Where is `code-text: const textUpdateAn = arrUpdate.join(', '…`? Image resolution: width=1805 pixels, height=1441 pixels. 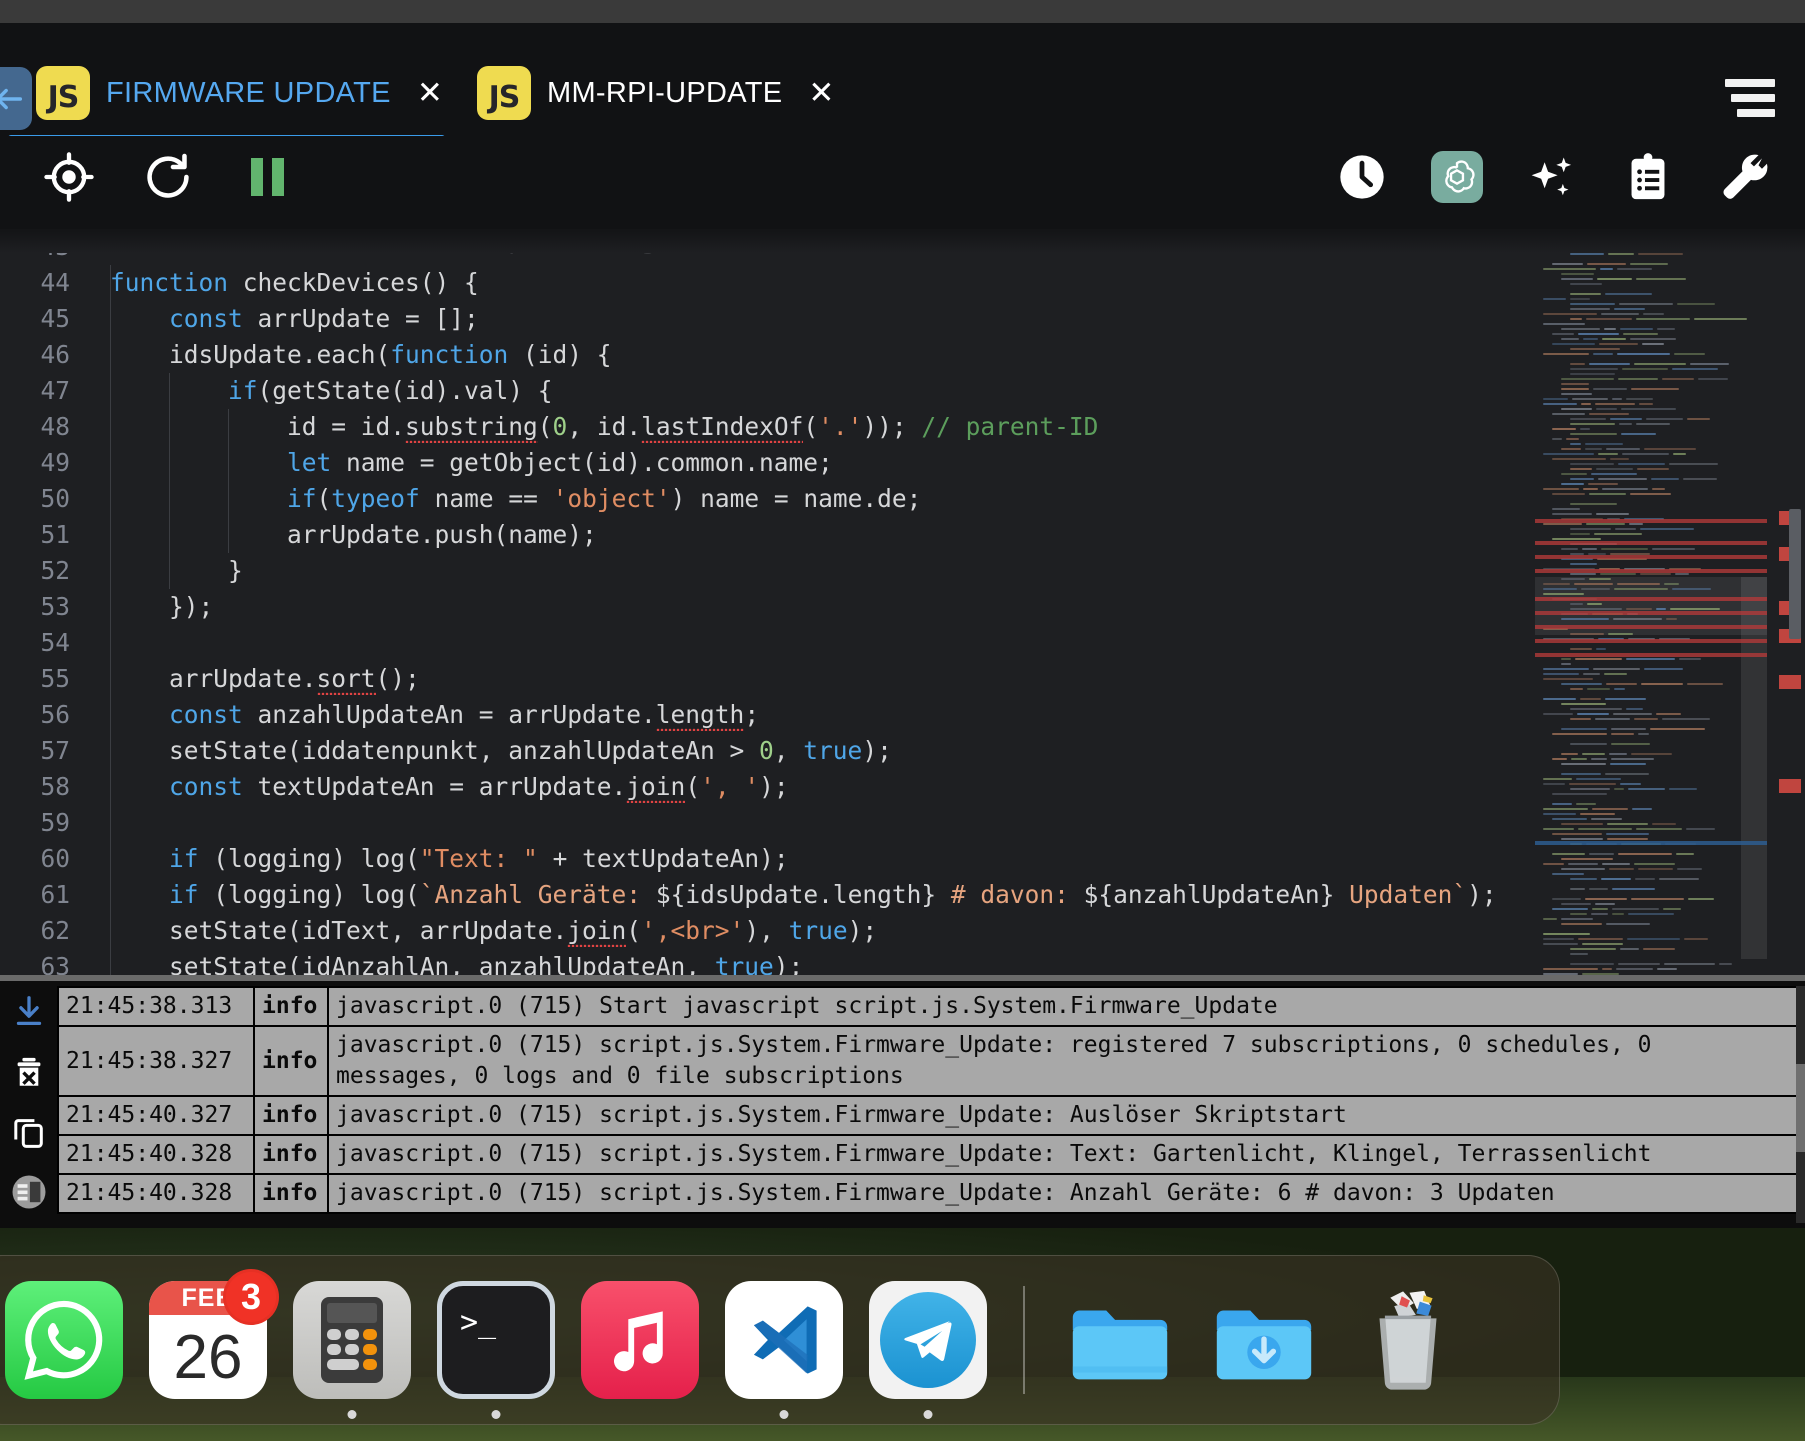
code-text: const textUpdateAn = arrUpdate.join(', '… is located at coordinates (449, 787).